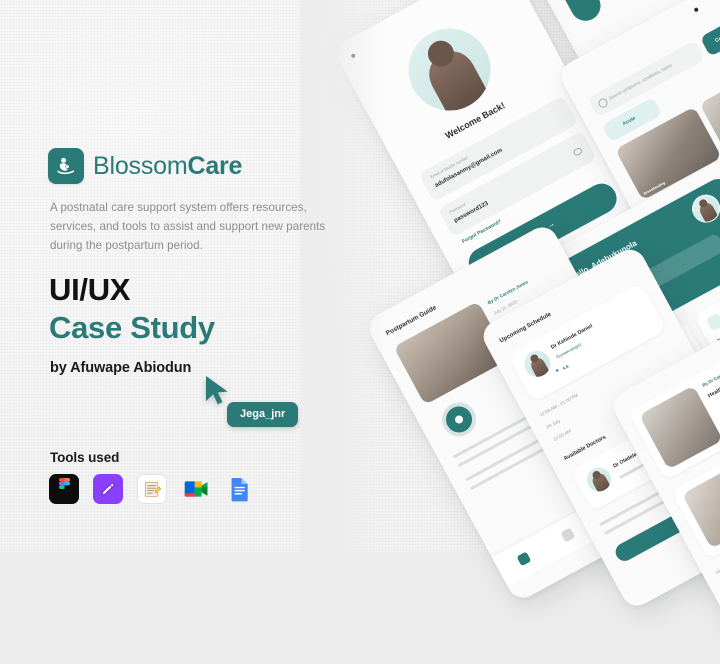 This screenshot has height=664, width=720. What do you see at coordinates (263, 414) in the screenshot?
I see `cursor-name-tag: Jega_jnr` at bounding box center [263, 414].